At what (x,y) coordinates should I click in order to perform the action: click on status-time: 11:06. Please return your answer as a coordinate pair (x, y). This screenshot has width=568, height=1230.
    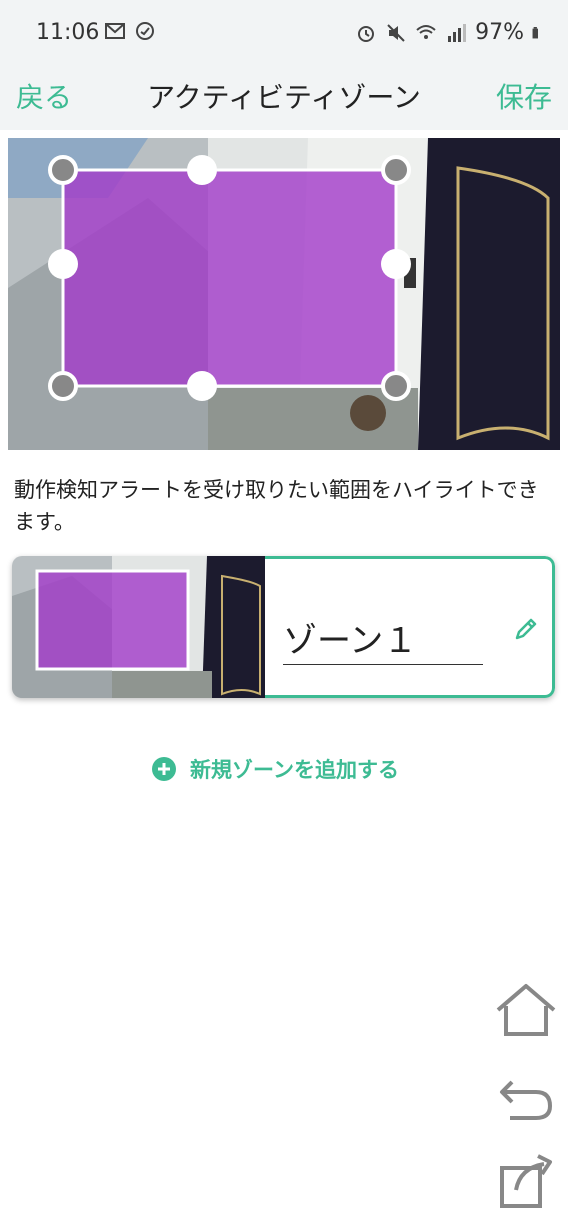
    Looking at the image, I should click on (68, 32).